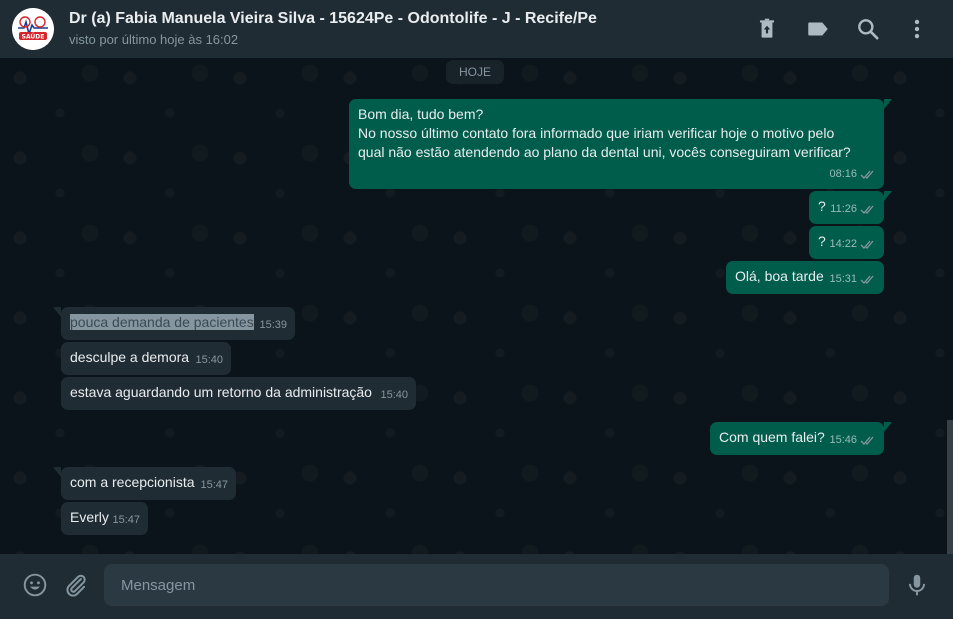 This screenshot has height=619, width=953. I want to click on menu-icon, so click(917, 29).